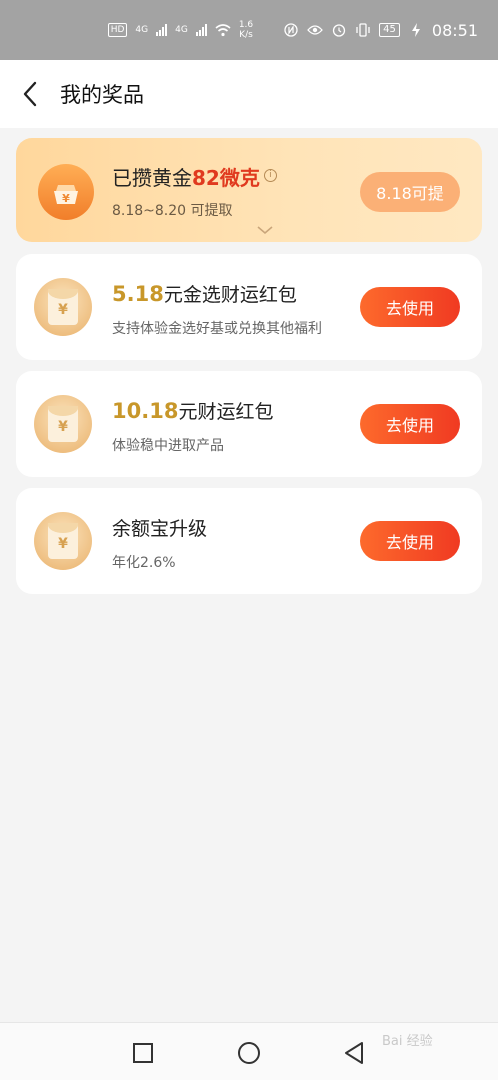 This screenshot has width=498, height=1080. I want to click on gold-bar-icon: ¥, so click(66, 192).